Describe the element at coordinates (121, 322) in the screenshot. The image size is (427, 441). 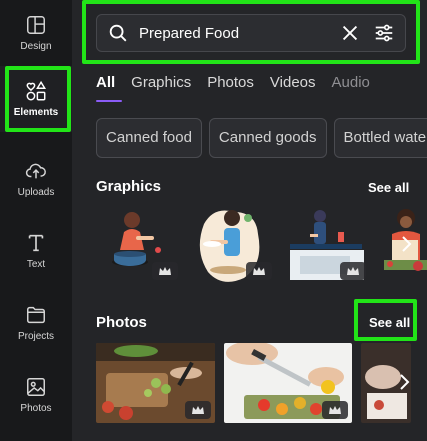
I see `photos-section-title: Photos` at that location.